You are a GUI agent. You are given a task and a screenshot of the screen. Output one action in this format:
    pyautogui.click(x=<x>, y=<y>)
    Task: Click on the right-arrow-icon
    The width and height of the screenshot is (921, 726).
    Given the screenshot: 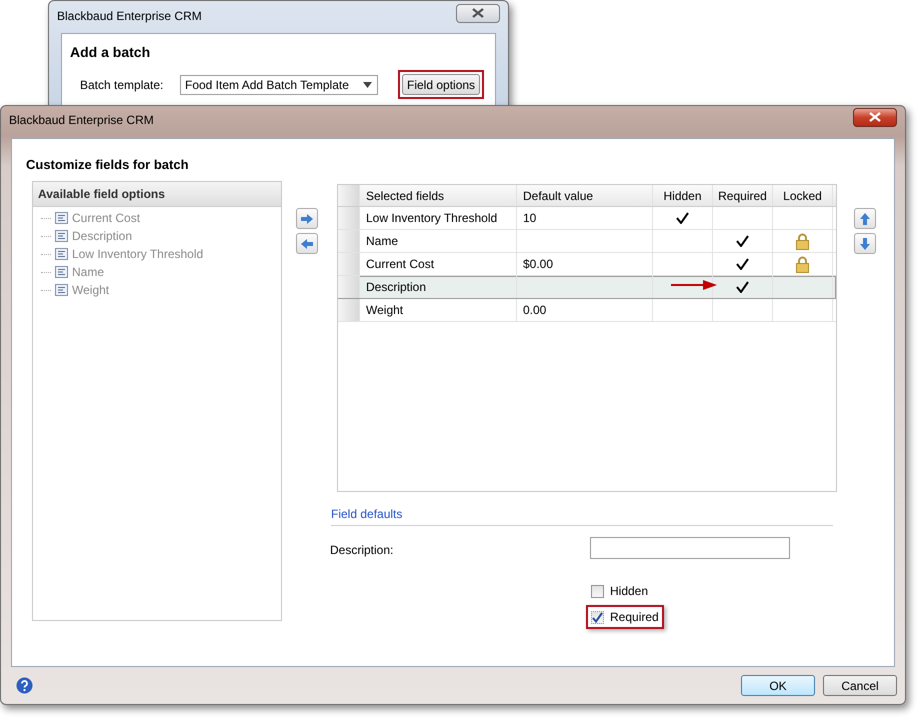 What is the action you would take?
    pyautogui.click(x=307, y=219)
    